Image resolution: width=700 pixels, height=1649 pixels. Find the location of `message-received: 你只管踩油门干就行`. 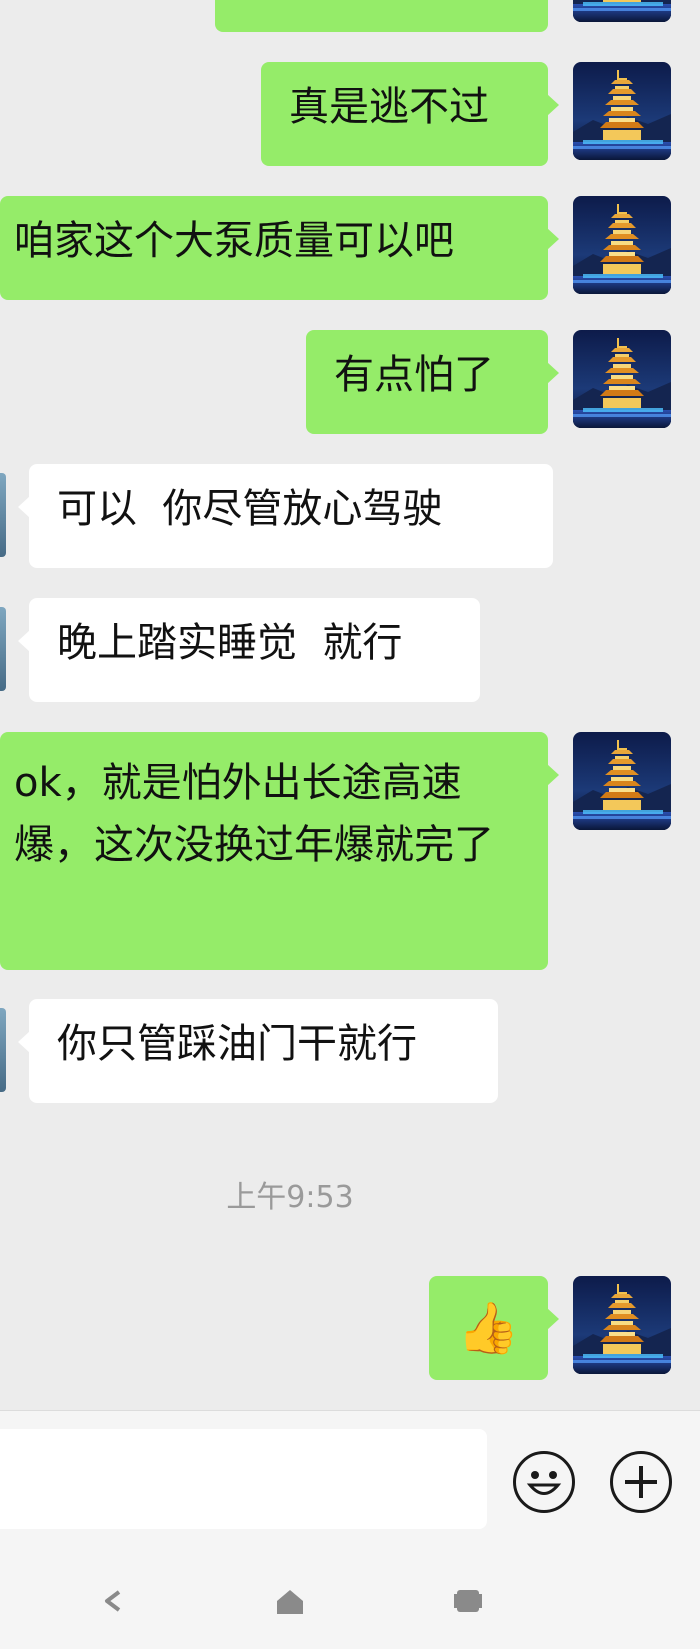

message-received: 你只管踩油门干就行 is located at coordinates (258, 1051).